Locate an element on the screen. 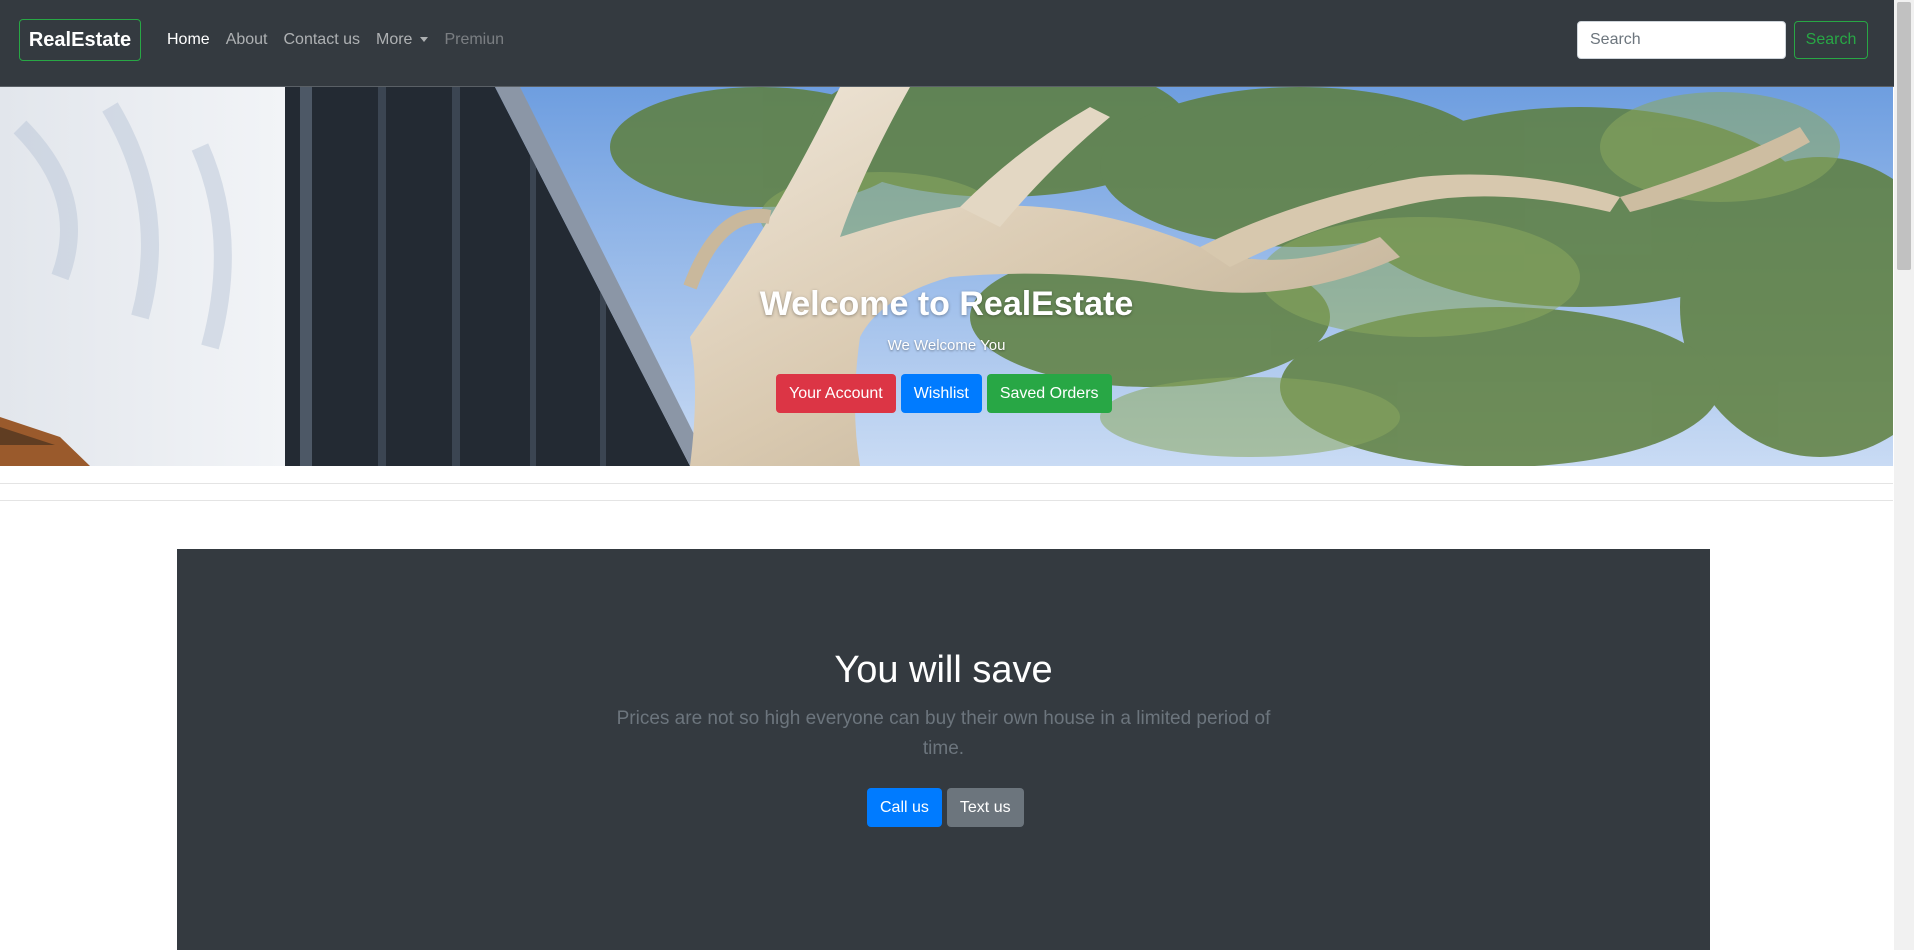  jumbotron-buttons: Call us Text us is located at coordinates (945, 807).